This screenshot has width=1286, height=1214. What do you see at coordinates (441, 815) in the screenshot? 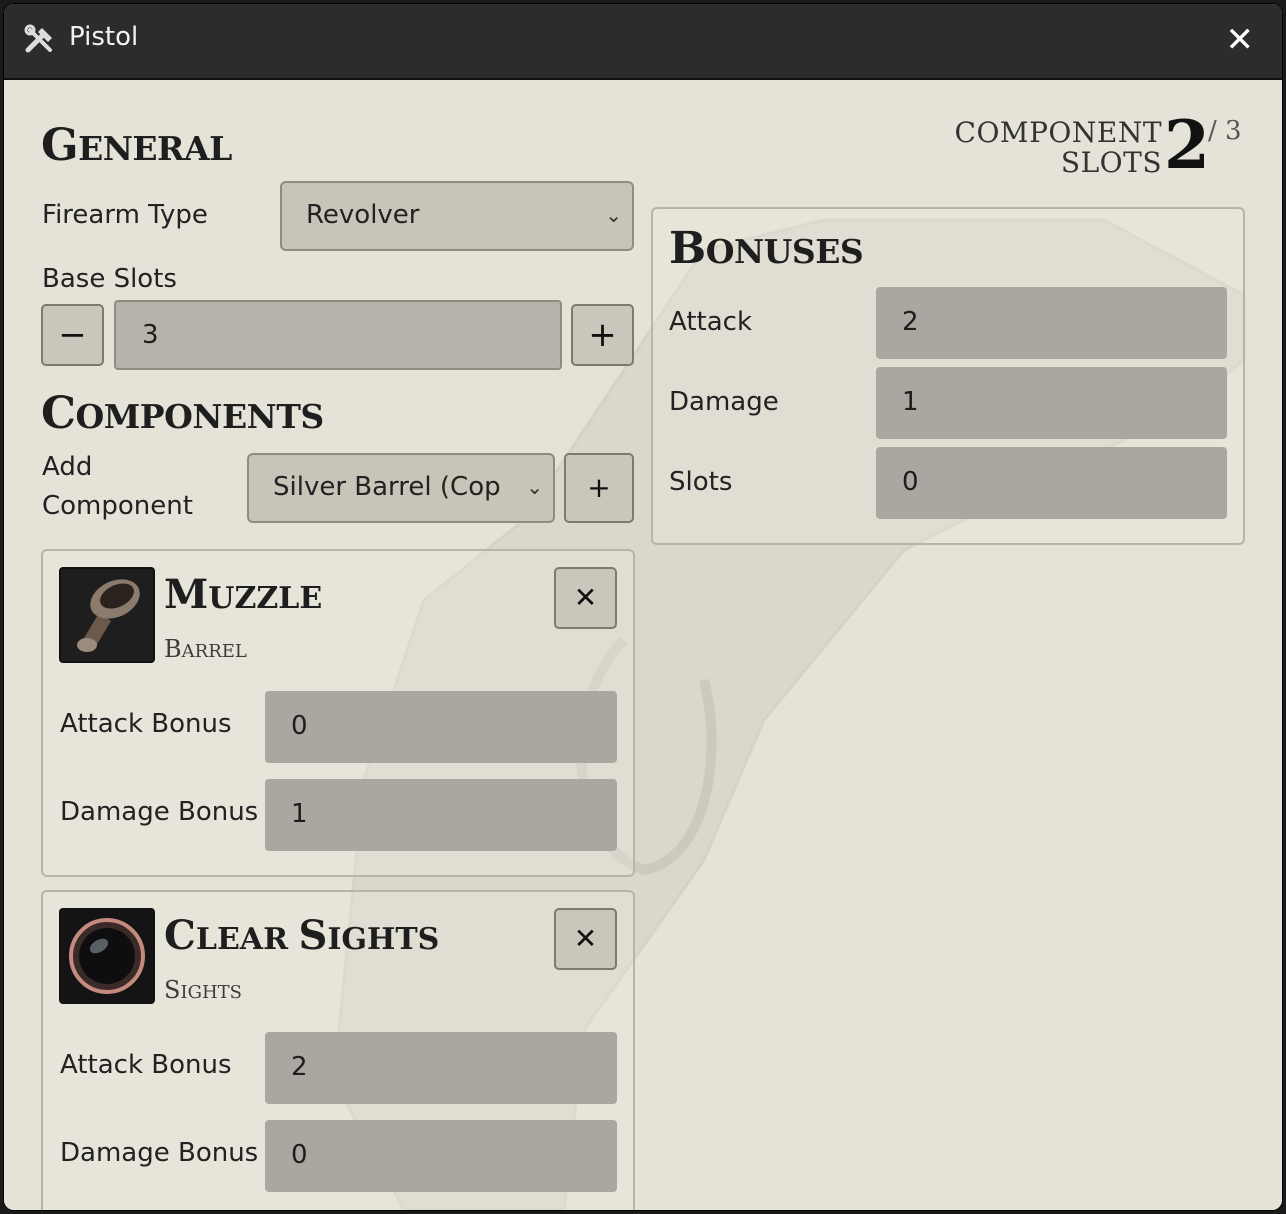
I see `damage-bonus-input: 1` at bounding box center [441, 815].